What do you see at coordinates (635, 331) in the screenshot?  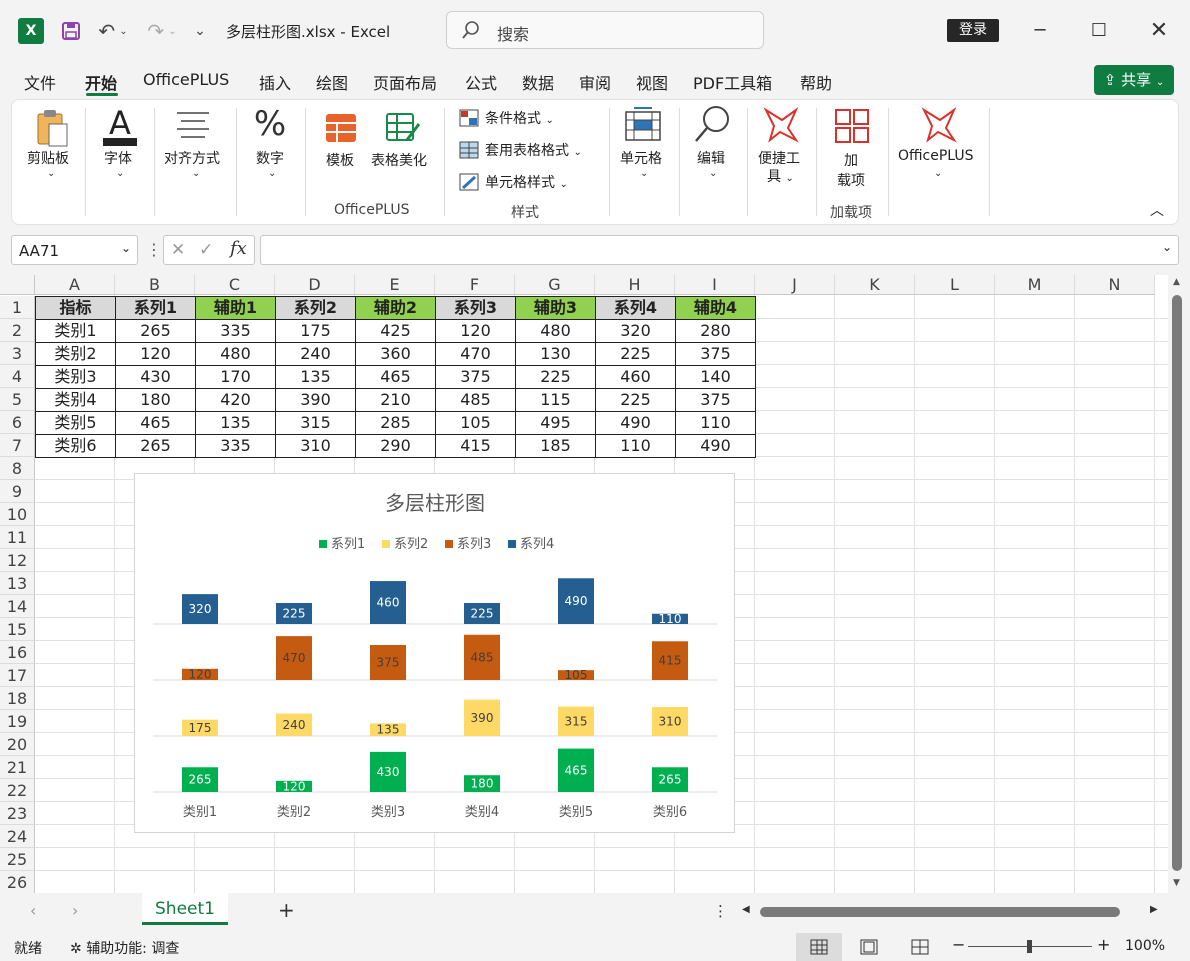 I see `table-cell: 320` at bounding box center [635, 331].